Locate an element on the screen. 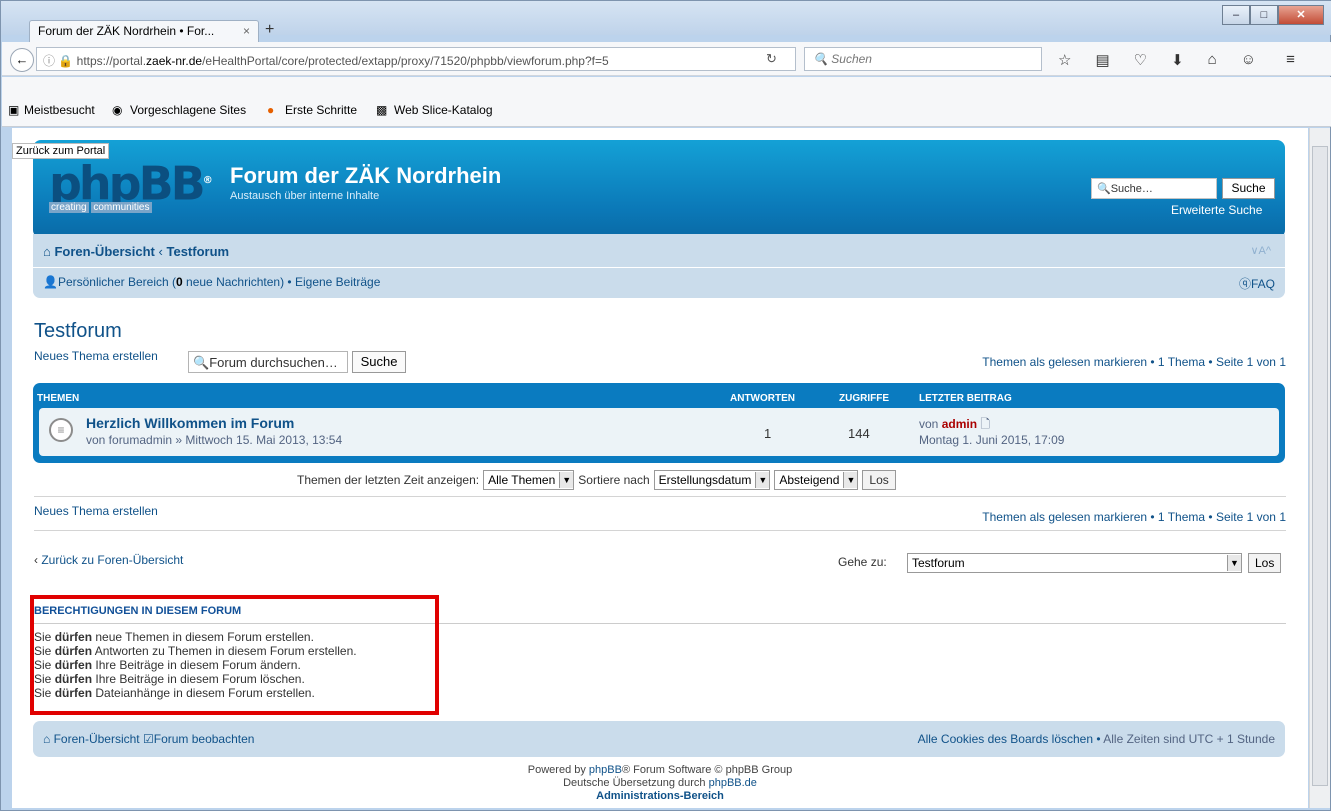 The image size is (1331, 811). download-icon: ⬇ is located at coordinates (1177, 60).